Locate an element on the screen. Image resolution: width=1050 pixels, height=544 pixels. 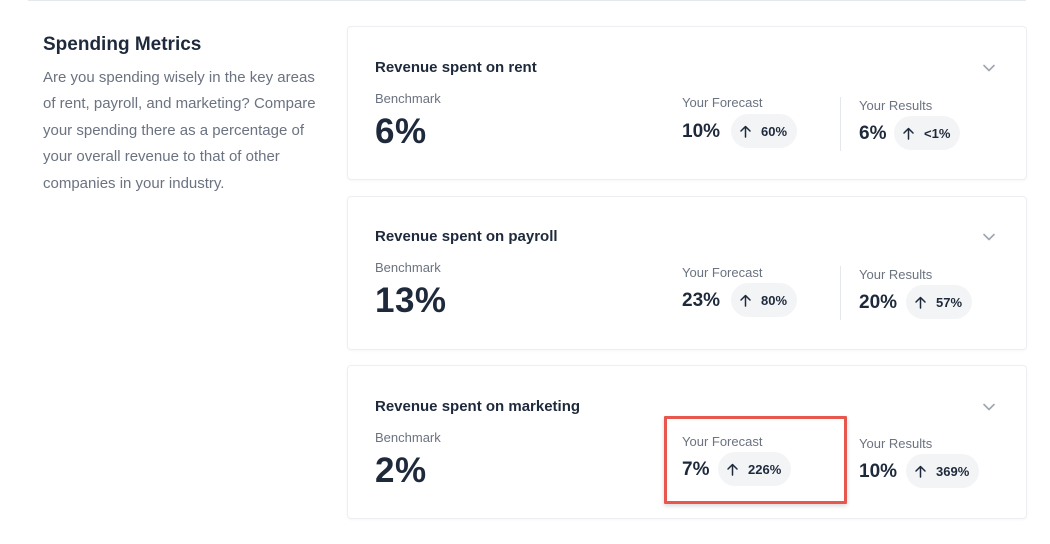
results-change-badge: <1% is located at coordinates (927, 133).